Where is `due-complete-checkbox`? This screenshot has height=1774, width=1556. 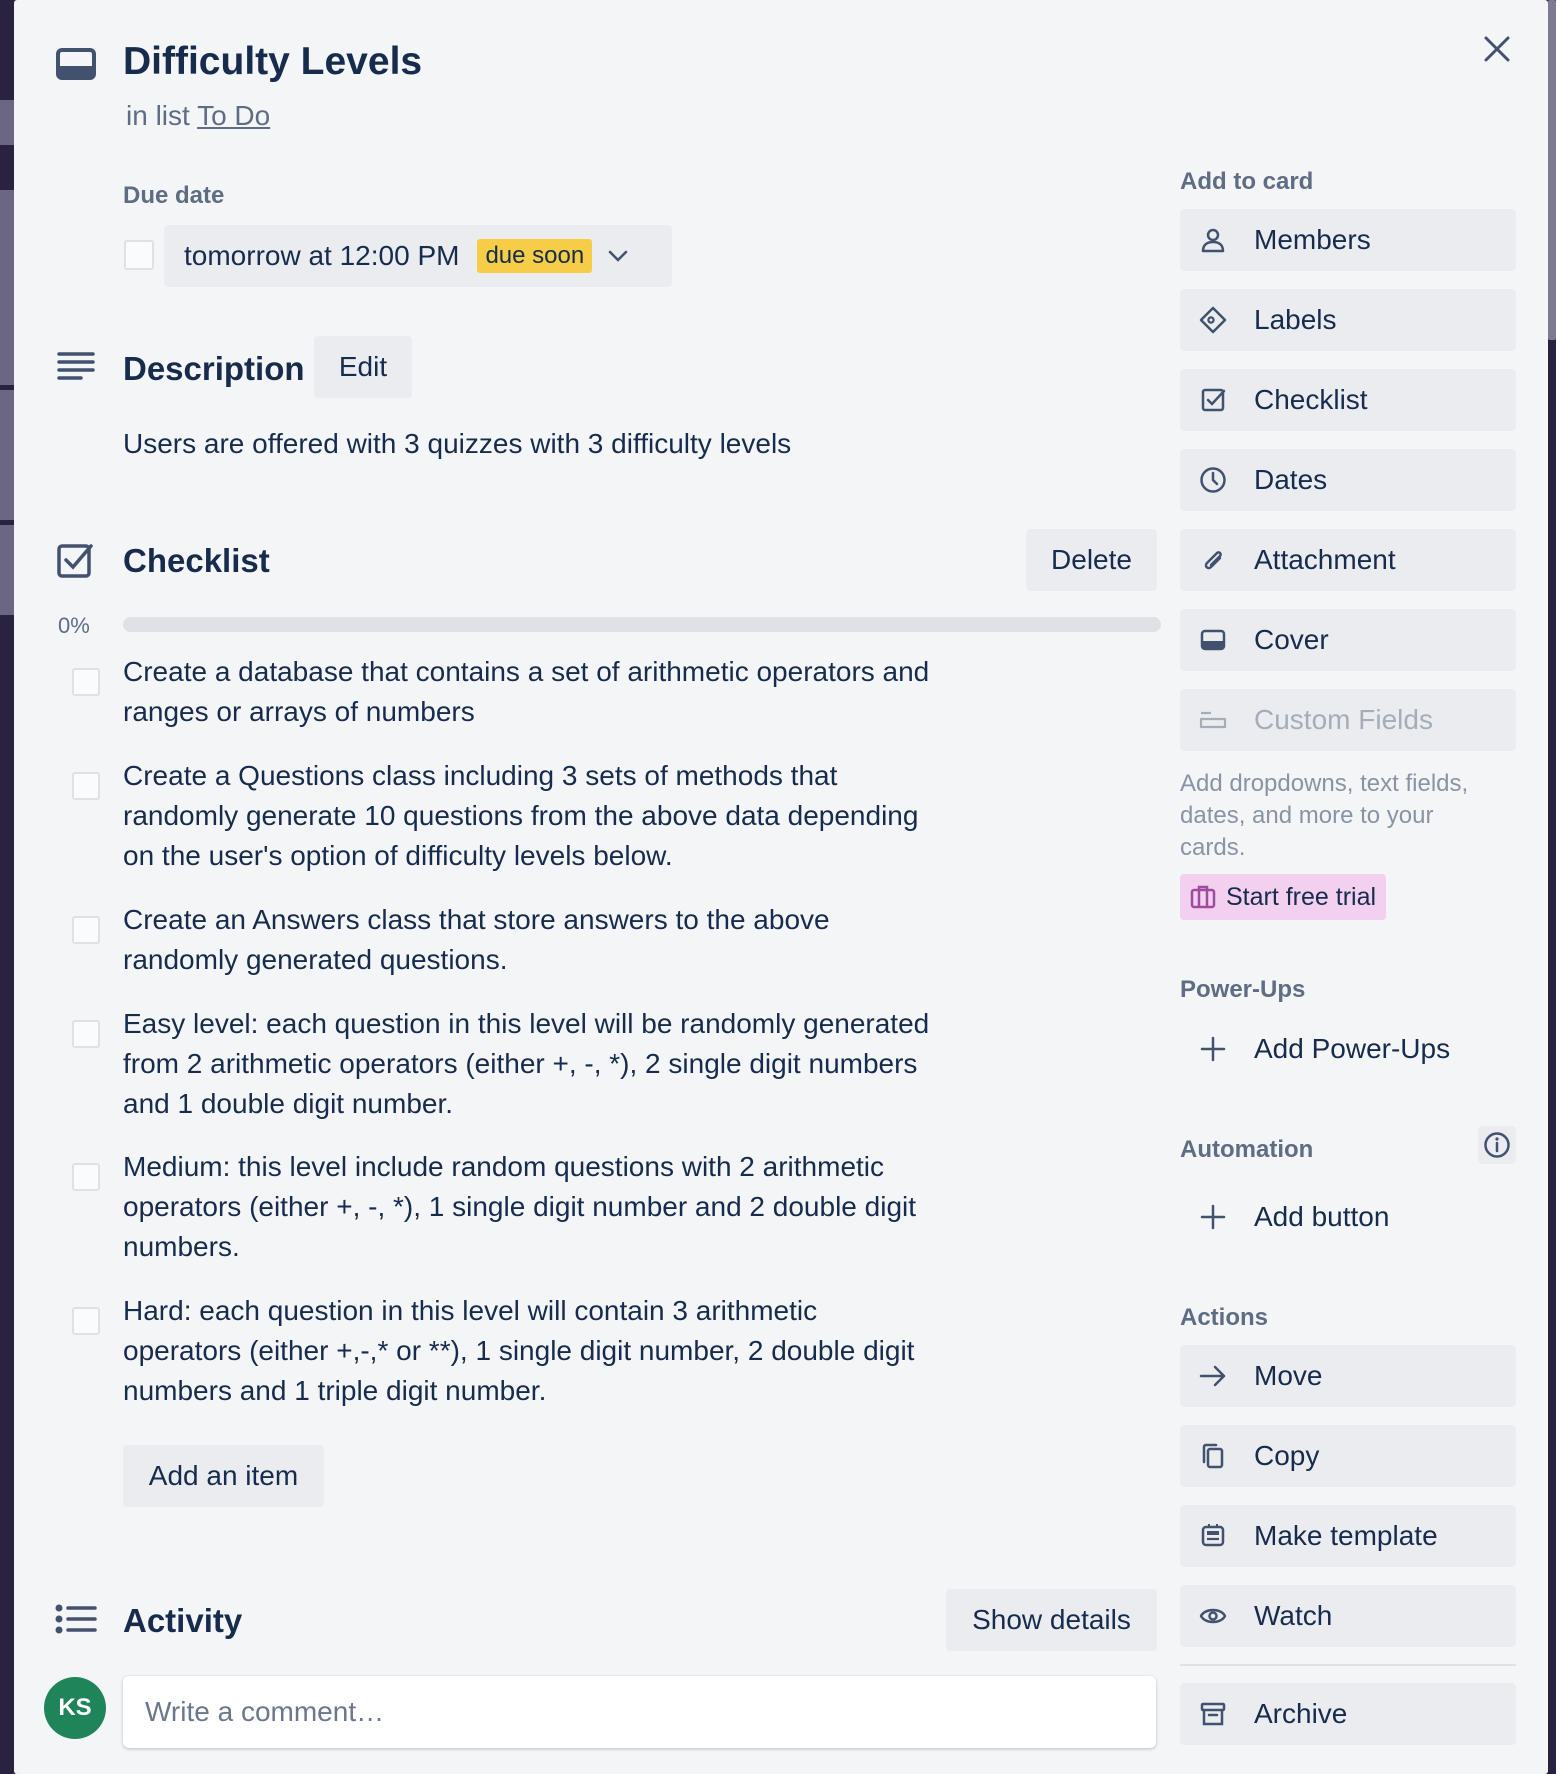 due-complete-checkbox is located at coordinates (139, 255).